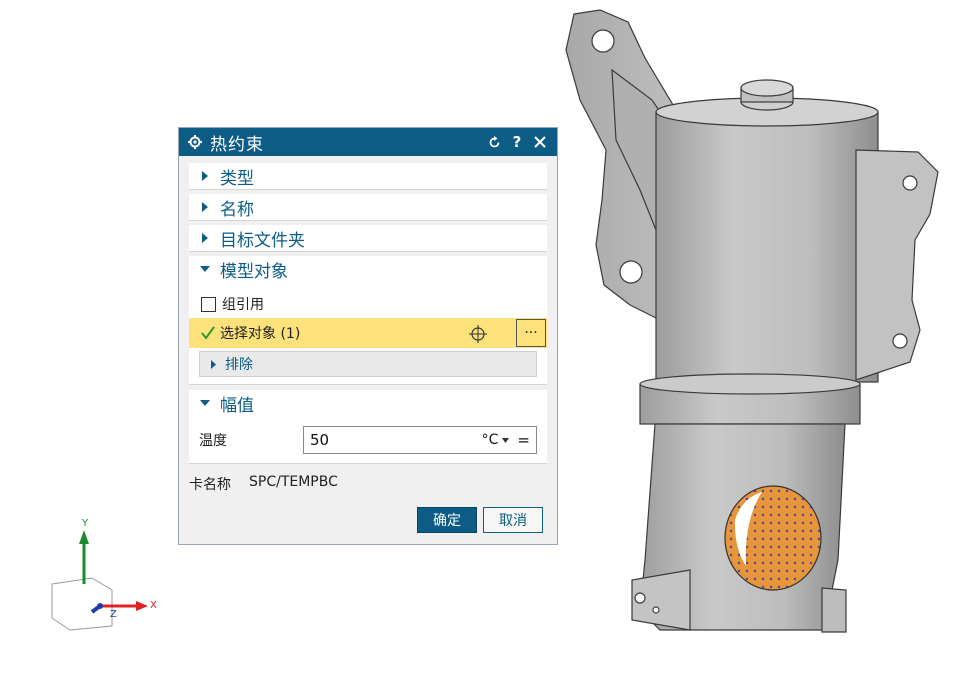 The height and width of the screenshot is (676, 967). What do you see at coordinates (113, 614) in the screenshot?
I see `z-axis-label: Z` at bounding box center [113, 614].